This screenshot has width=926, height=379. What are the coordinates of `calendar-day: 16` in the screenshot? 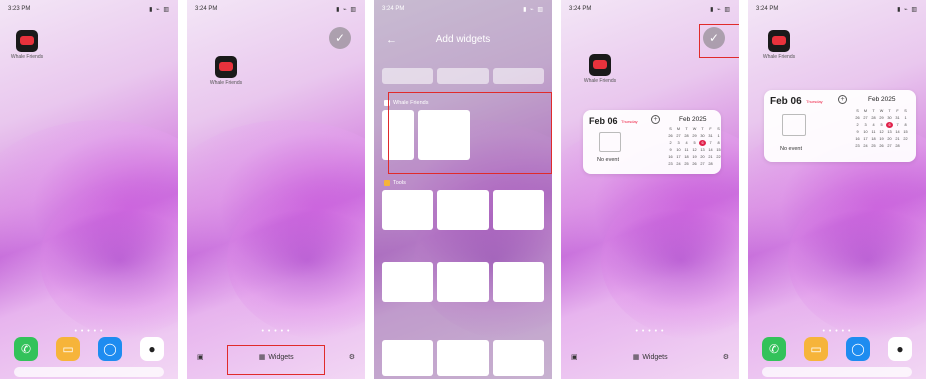 It's located at (857, 139).